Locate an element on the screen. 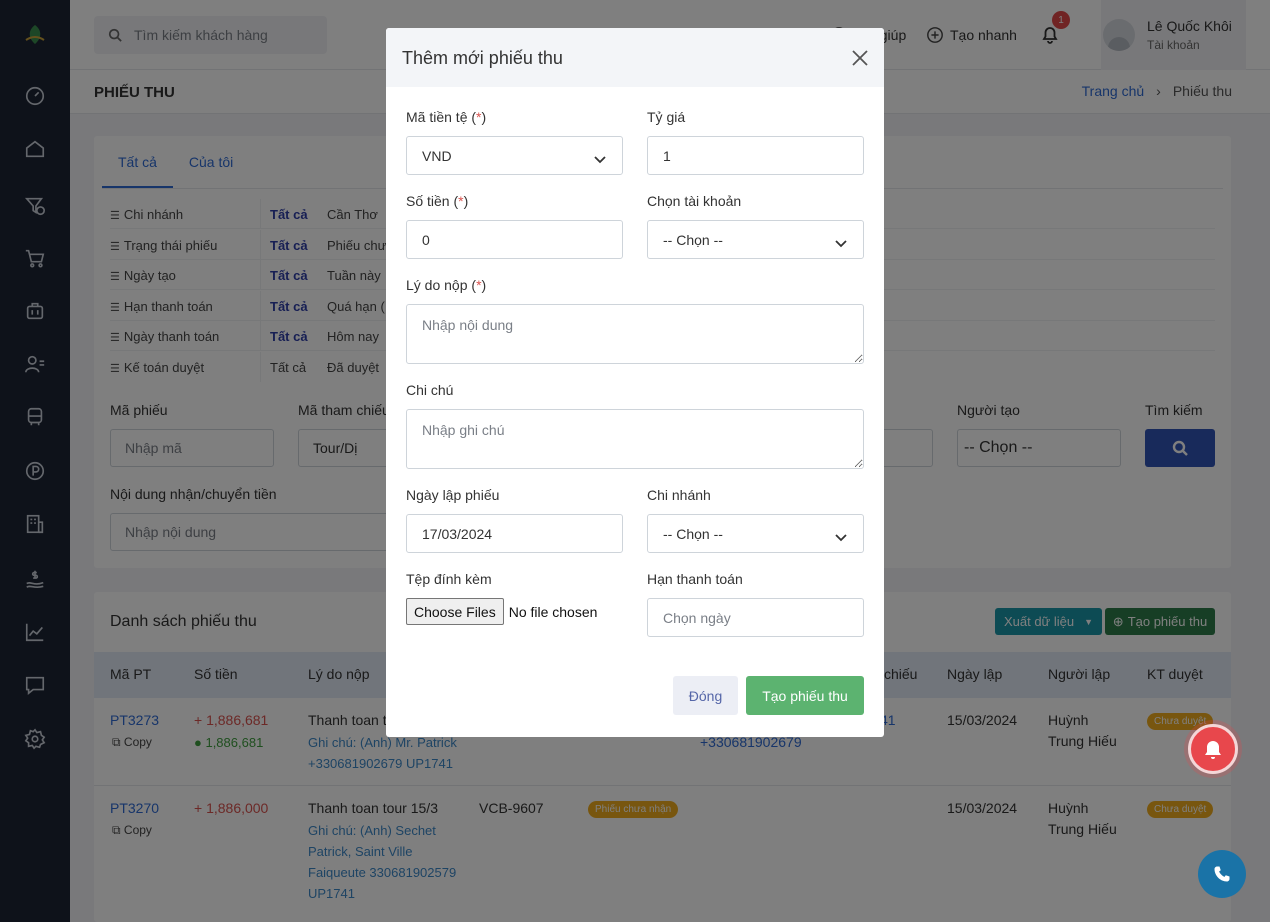  branch-label: Chi nhánh is located at coordinates (679, 495).